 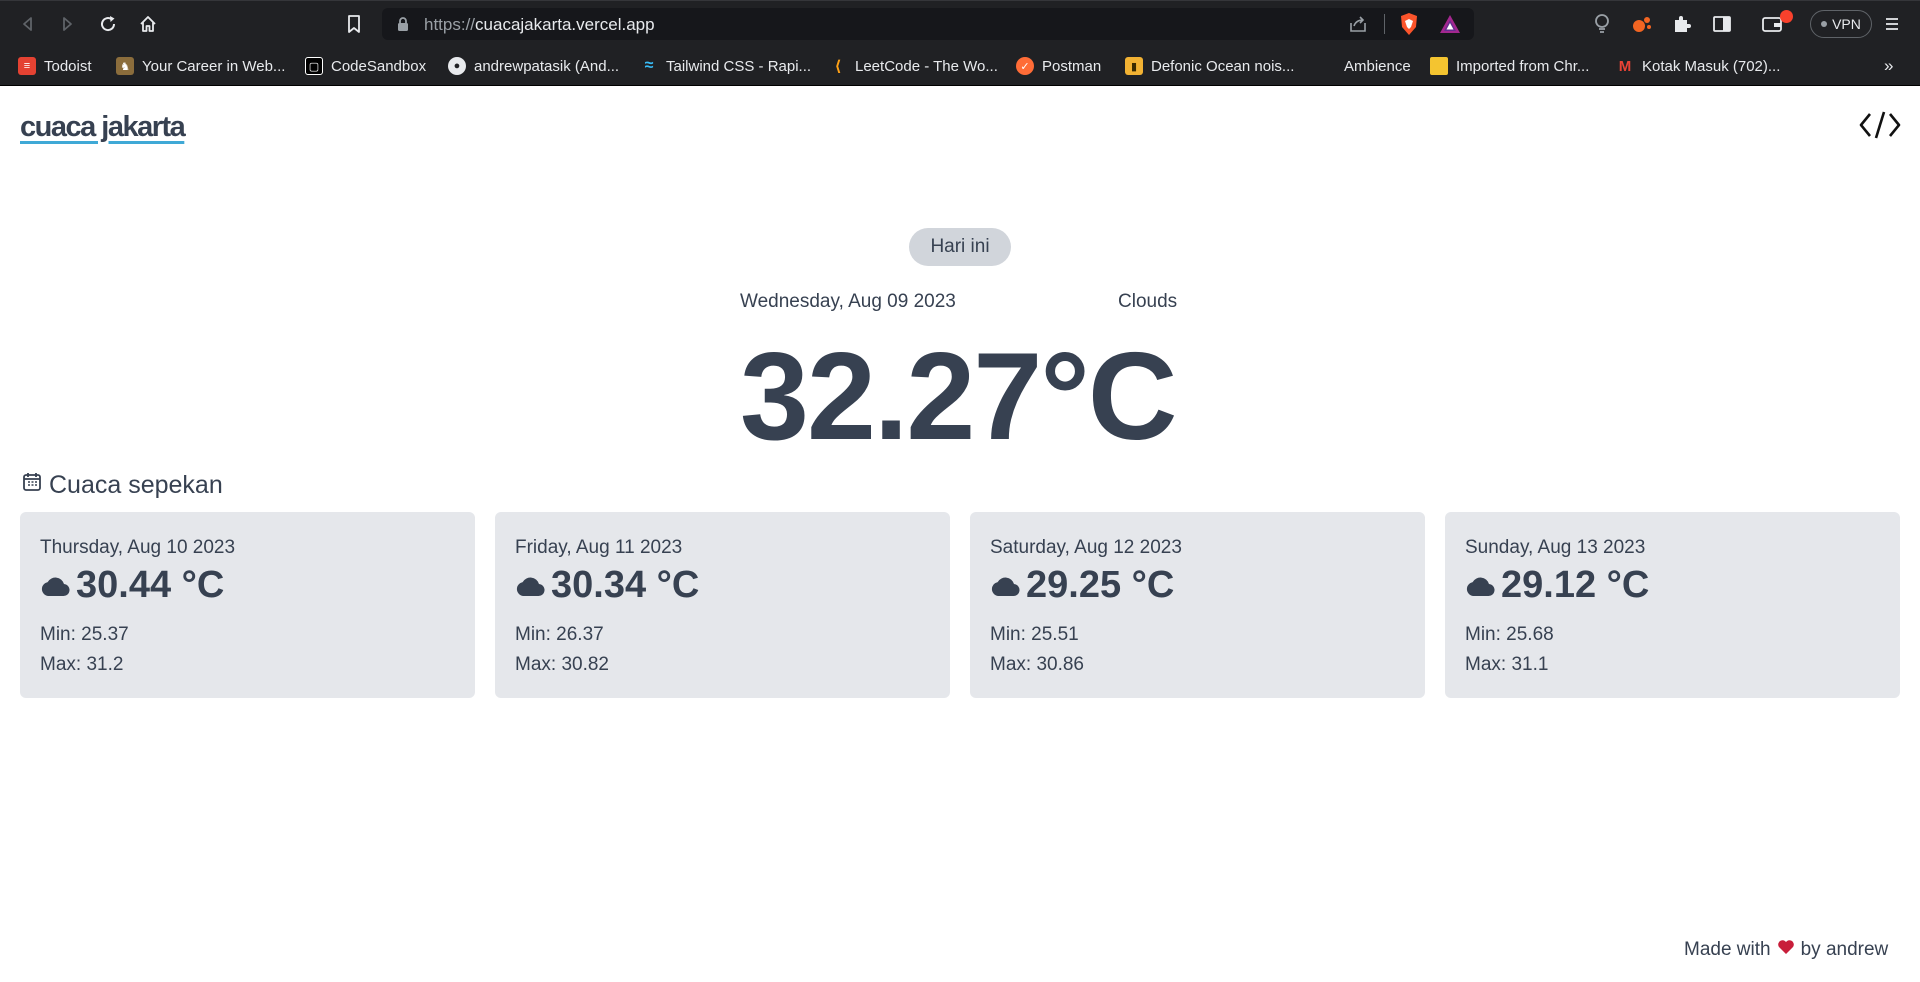 I want to click on extensions-puzzle-icon, so click(x=1682, y=24).